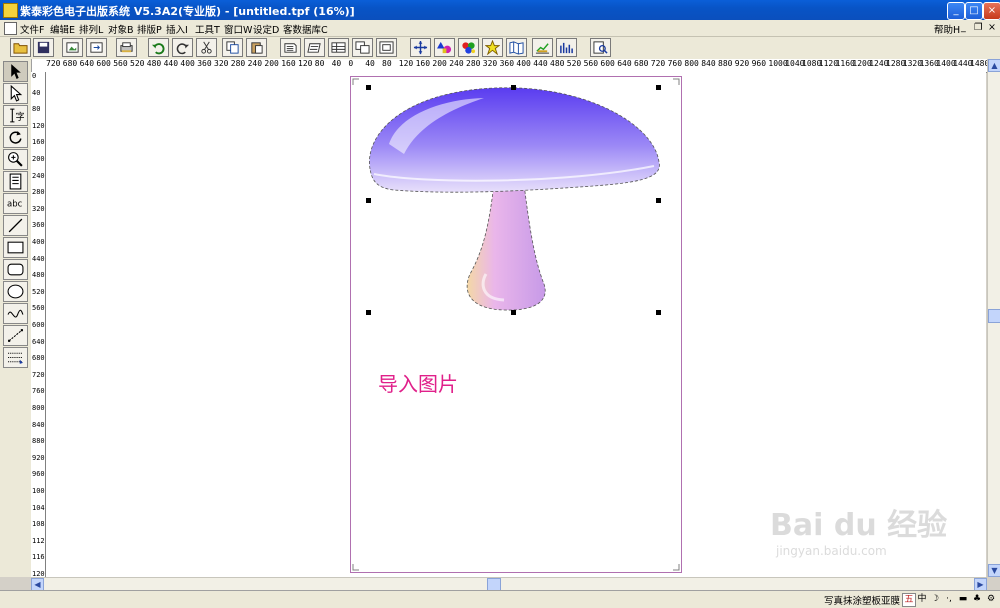  I want to click on line-tool, so click(15, 225).